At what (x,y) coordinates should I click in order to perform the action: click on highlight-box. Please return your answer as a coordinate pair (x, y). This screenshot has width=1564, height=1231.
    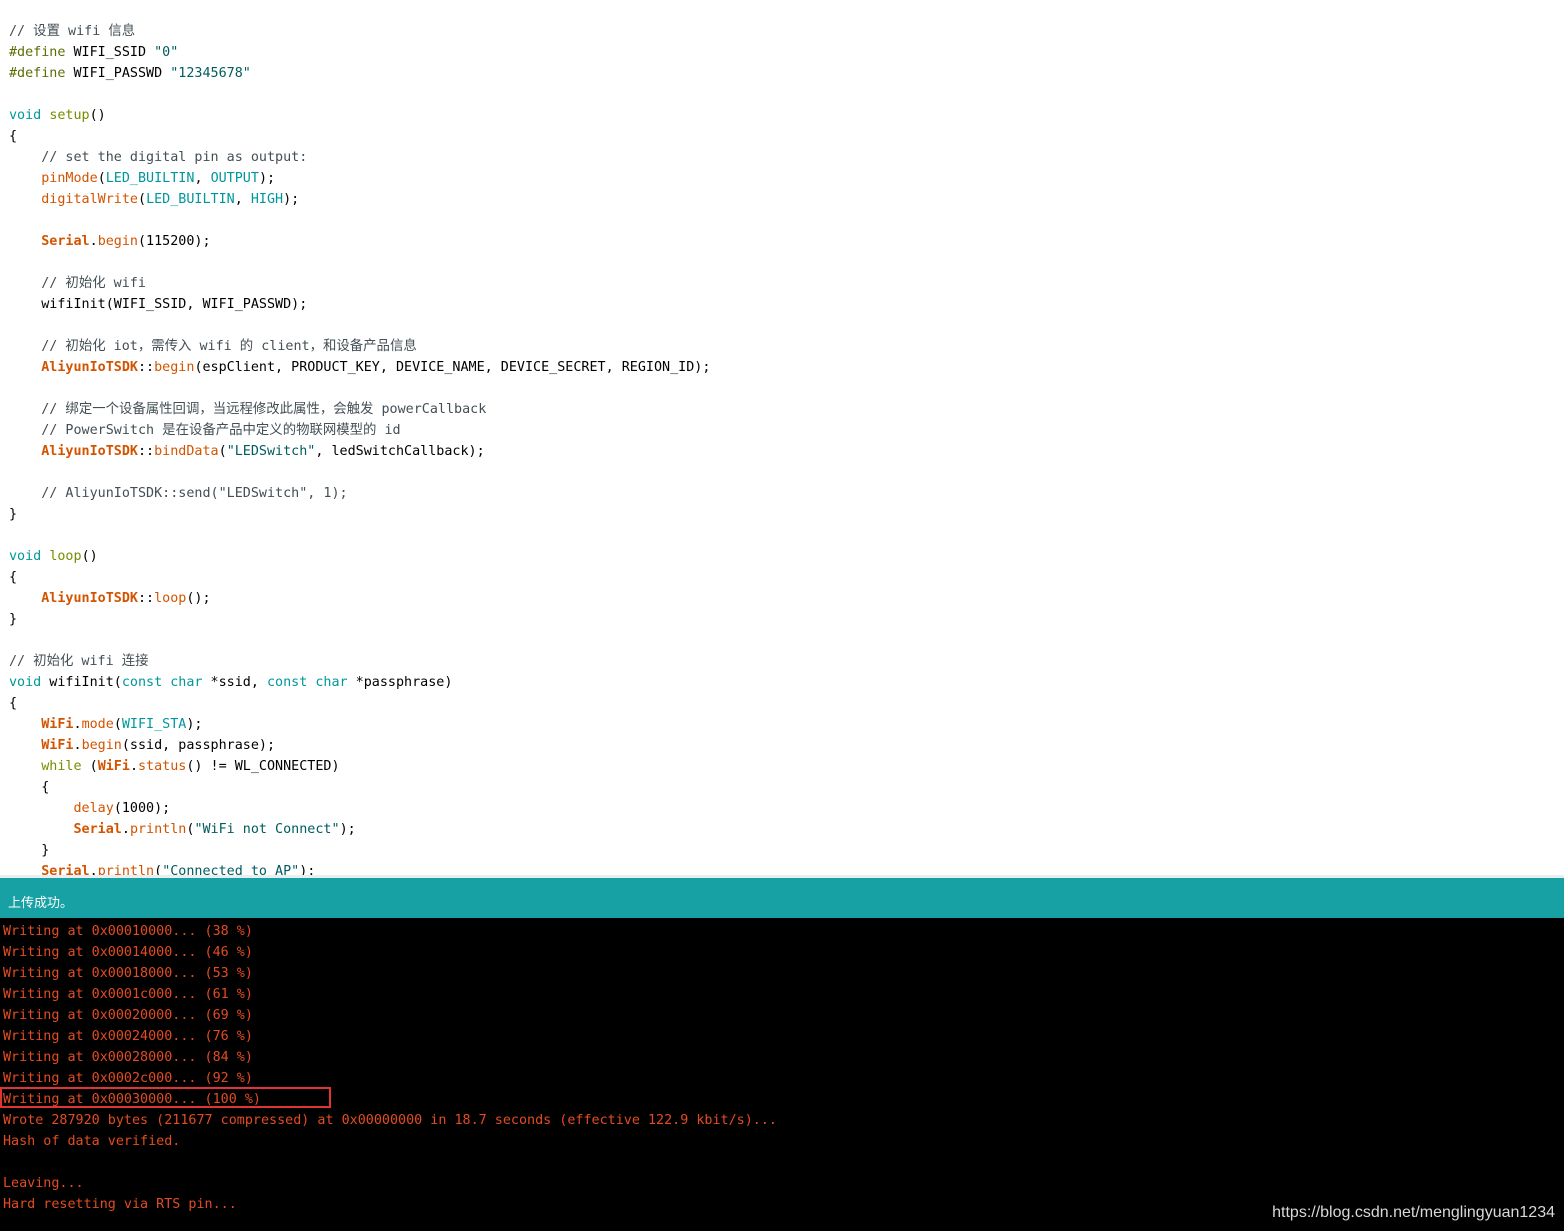
    Looking at the image, I should click on (165, 1097).